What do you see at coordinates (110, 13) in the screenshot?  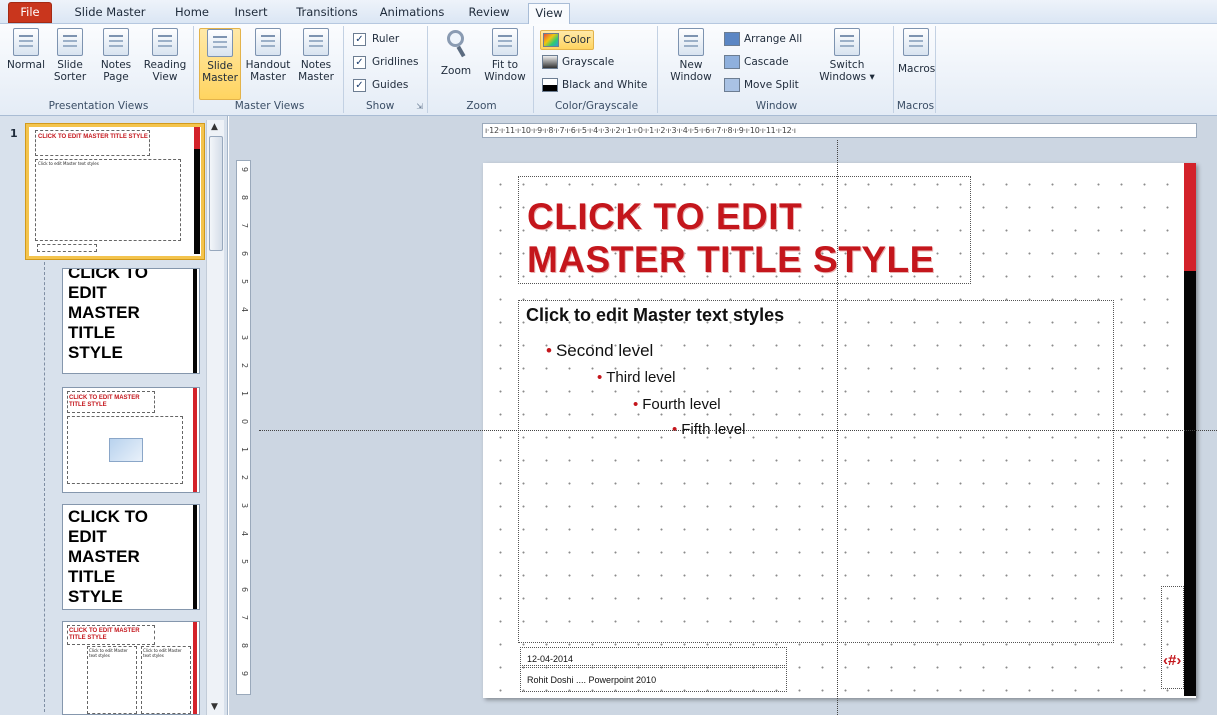 I see `tab-slide-master: Slide Master` at bounding box center [110, 13].